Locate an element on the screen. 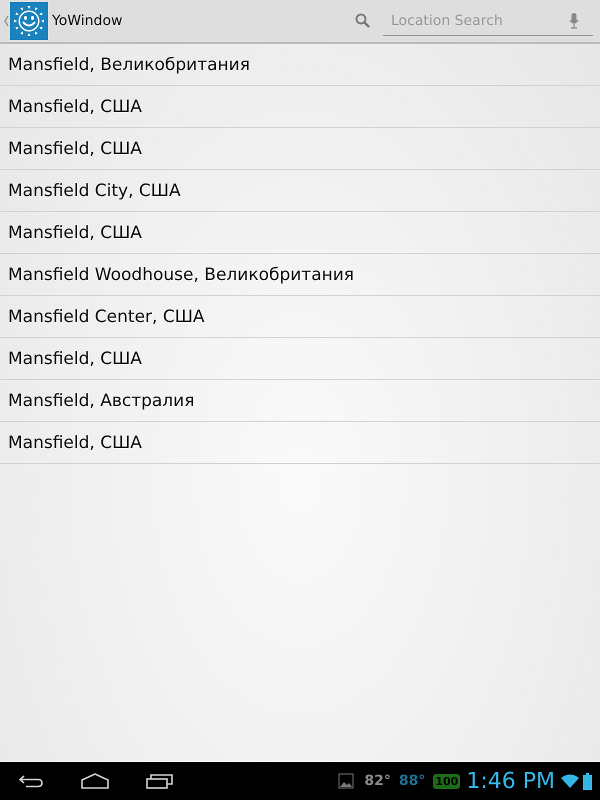 This screenshot has height=800, width=600. back-icon is located at coordinates (31, 781).